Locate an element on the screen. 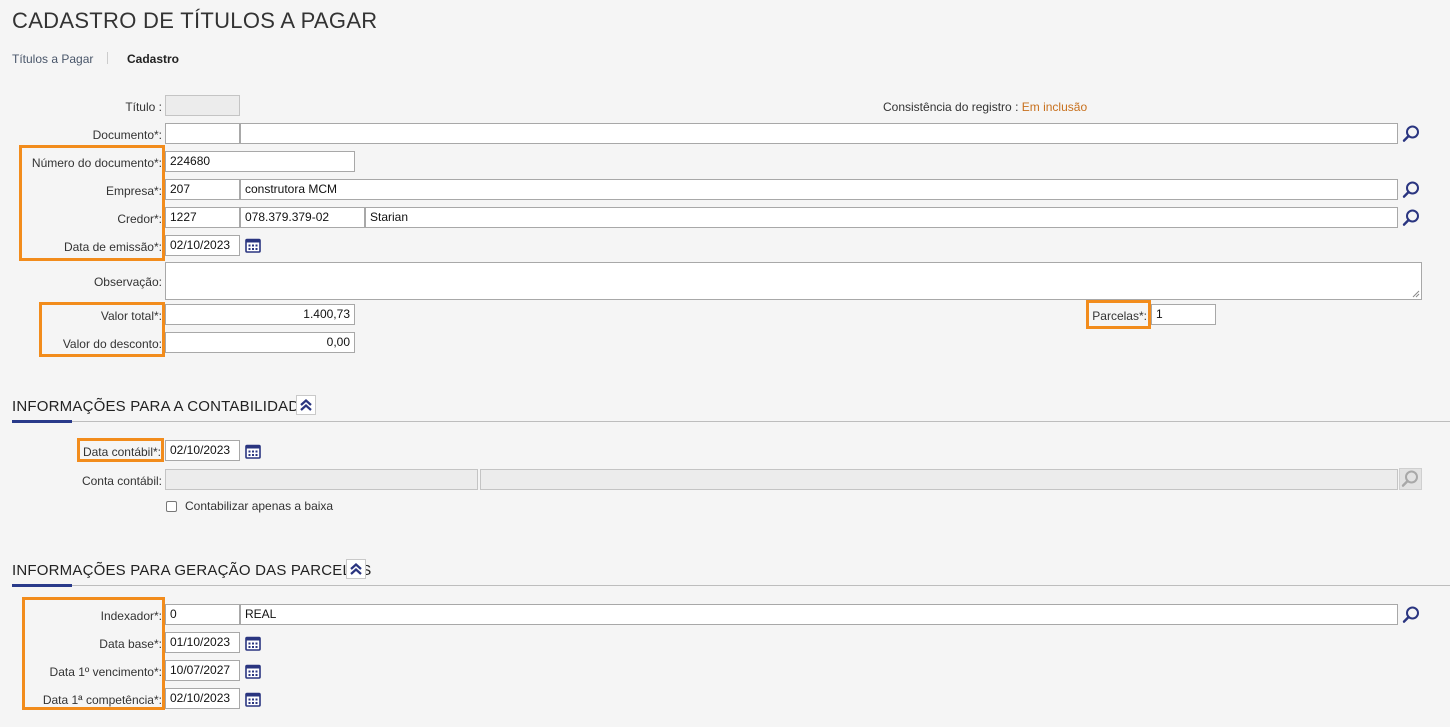 Image resolution: width=1450 pixels, height=727 pixels. parcelas-input: 1 is located at coordinates (1183, 314).